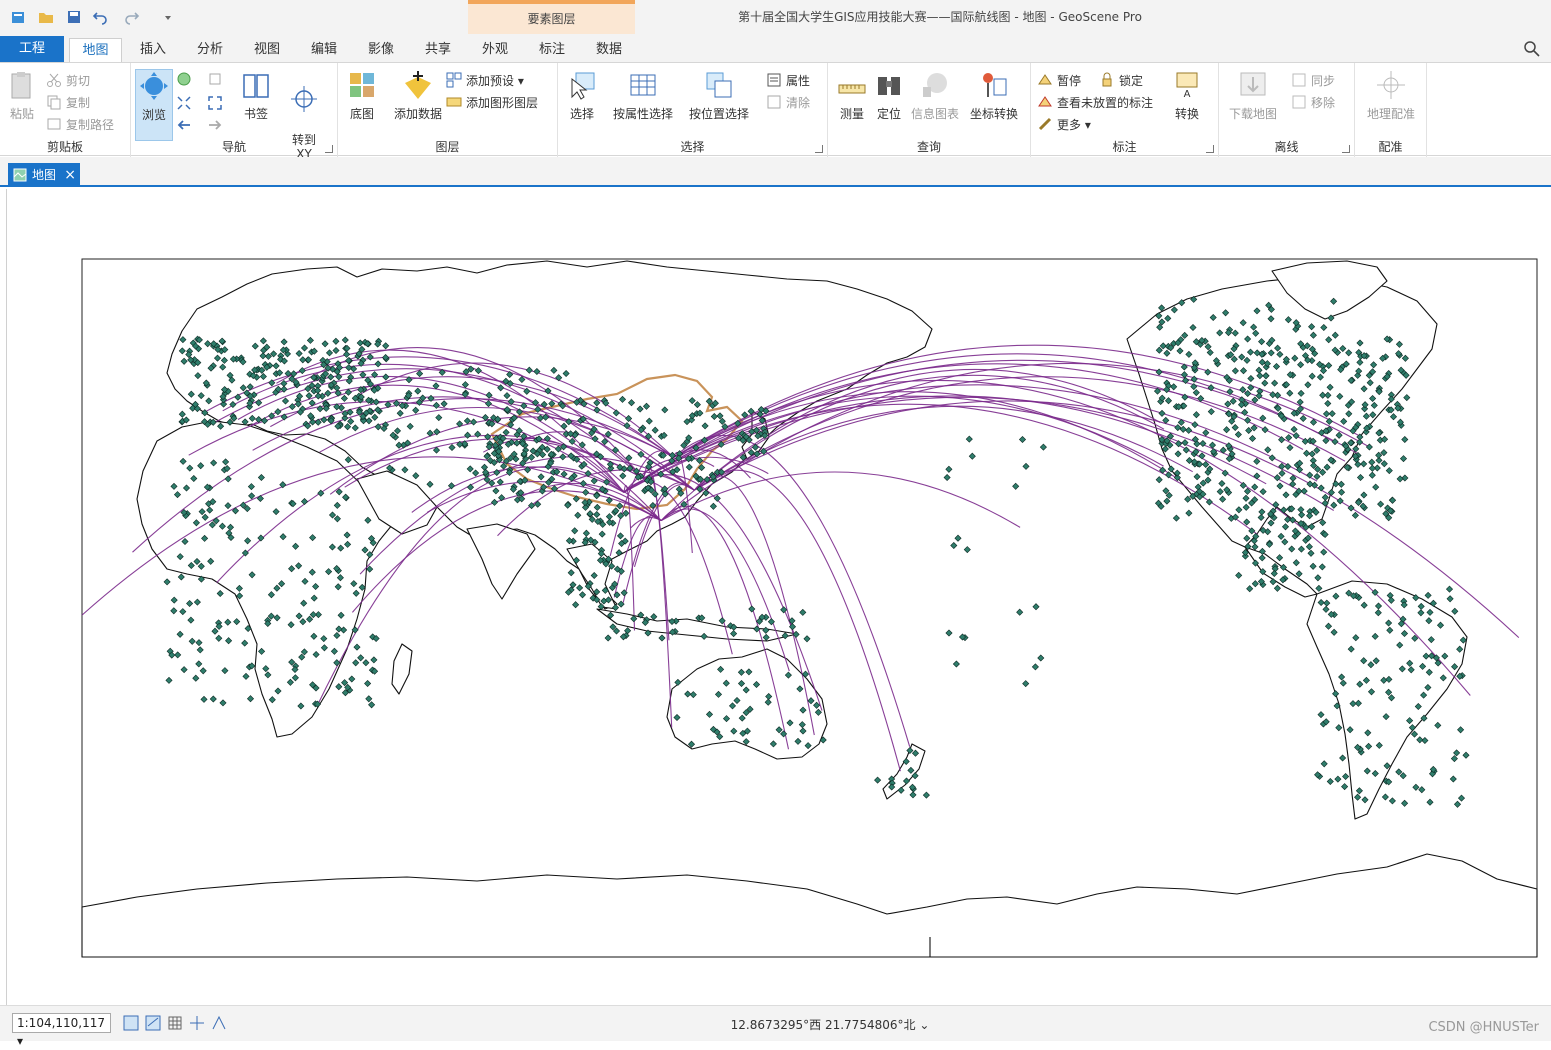 This screenshot has width=1551, height=1050. Describe the element at coordinates (454, 102) in the screenshot. I see `graphics-layer-icon` at that location.